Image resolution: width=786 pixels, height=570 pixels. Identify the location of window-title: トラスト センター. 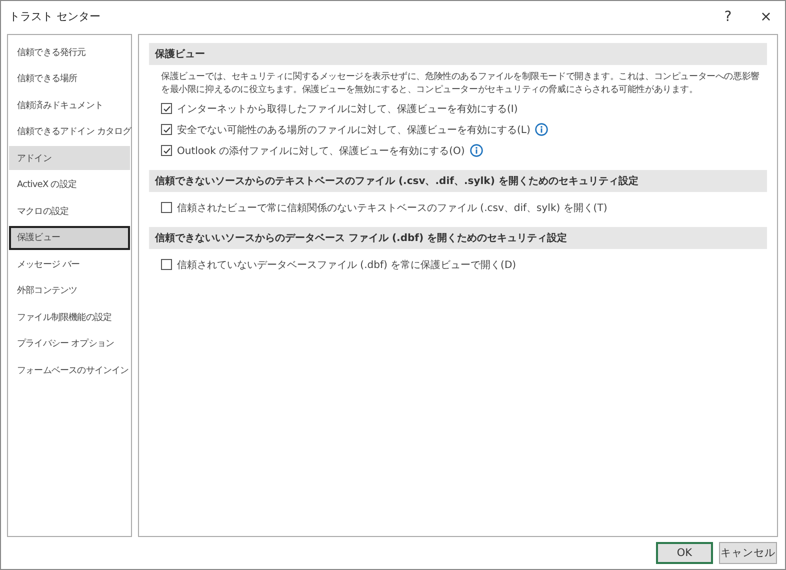
(55, 16).